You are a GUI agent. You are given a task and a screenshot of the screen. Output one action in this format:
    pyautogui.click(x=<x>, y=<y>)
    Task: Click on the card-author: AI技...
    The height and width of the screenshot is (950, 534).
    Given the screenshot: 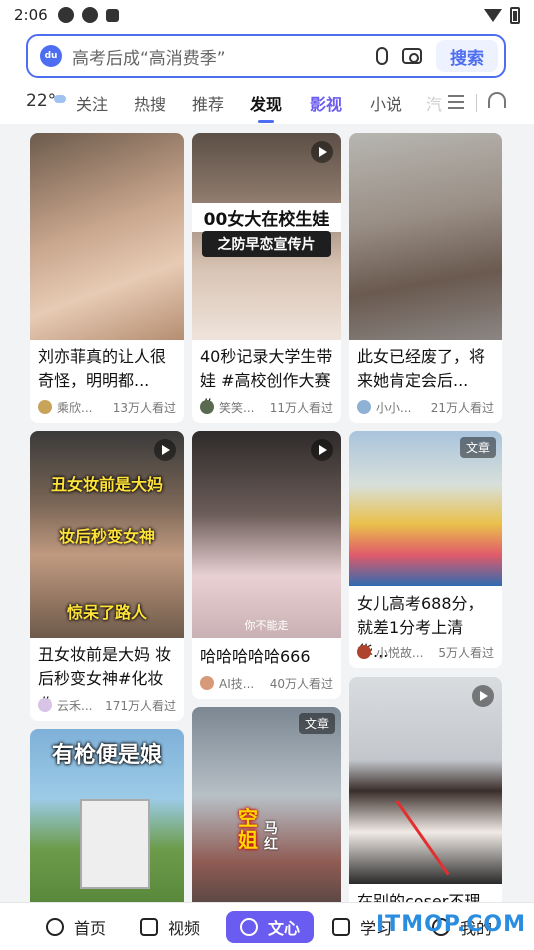 What is the action you would take?
    pyautogui.click(x=237, y=683)
    